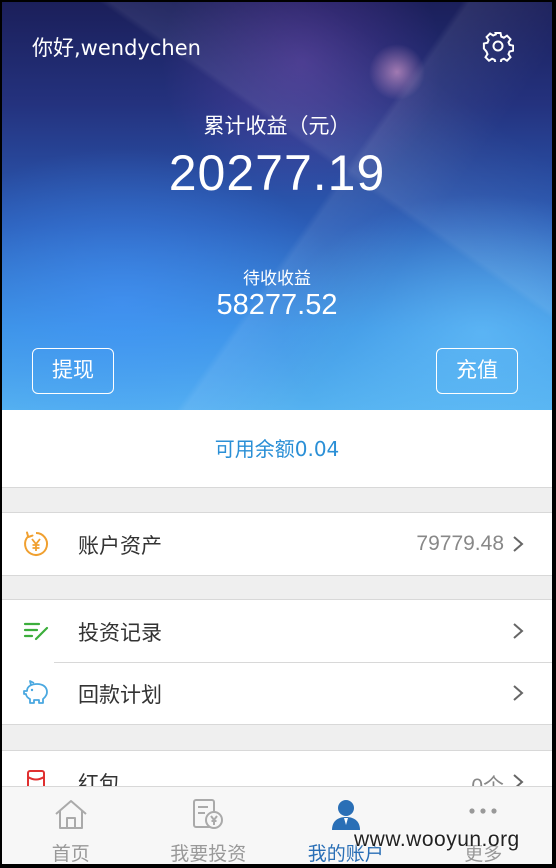 The width and height of the screenshot is (556, 868). Describe the element at coordinates (277, 126) in the screenshot. I see `cumulative-earnings-label: 累计收益（元）` at that location.